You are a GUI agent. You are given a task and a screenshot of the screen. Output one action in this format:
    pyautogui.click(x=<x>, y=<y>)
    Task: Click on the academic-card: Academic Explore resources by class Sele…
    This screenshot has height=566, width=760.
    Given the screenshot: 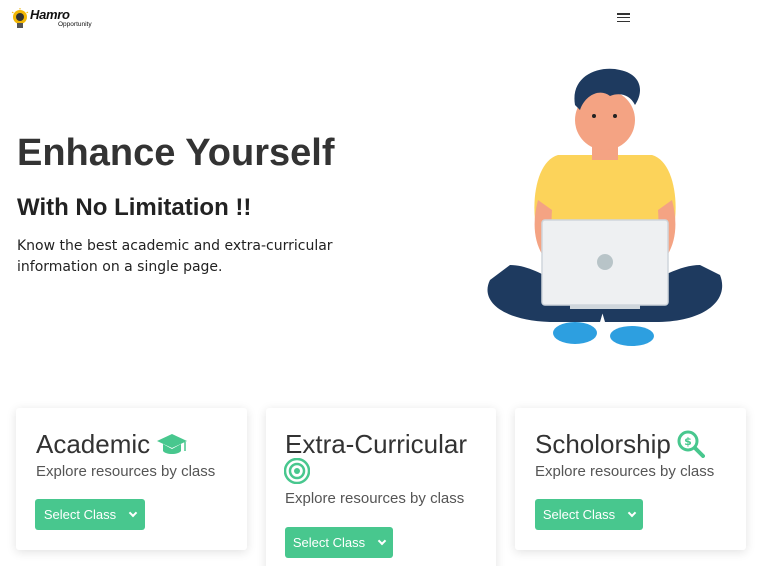 What is the action you would take?
    pyautogui.click(x=131, y=479)
    